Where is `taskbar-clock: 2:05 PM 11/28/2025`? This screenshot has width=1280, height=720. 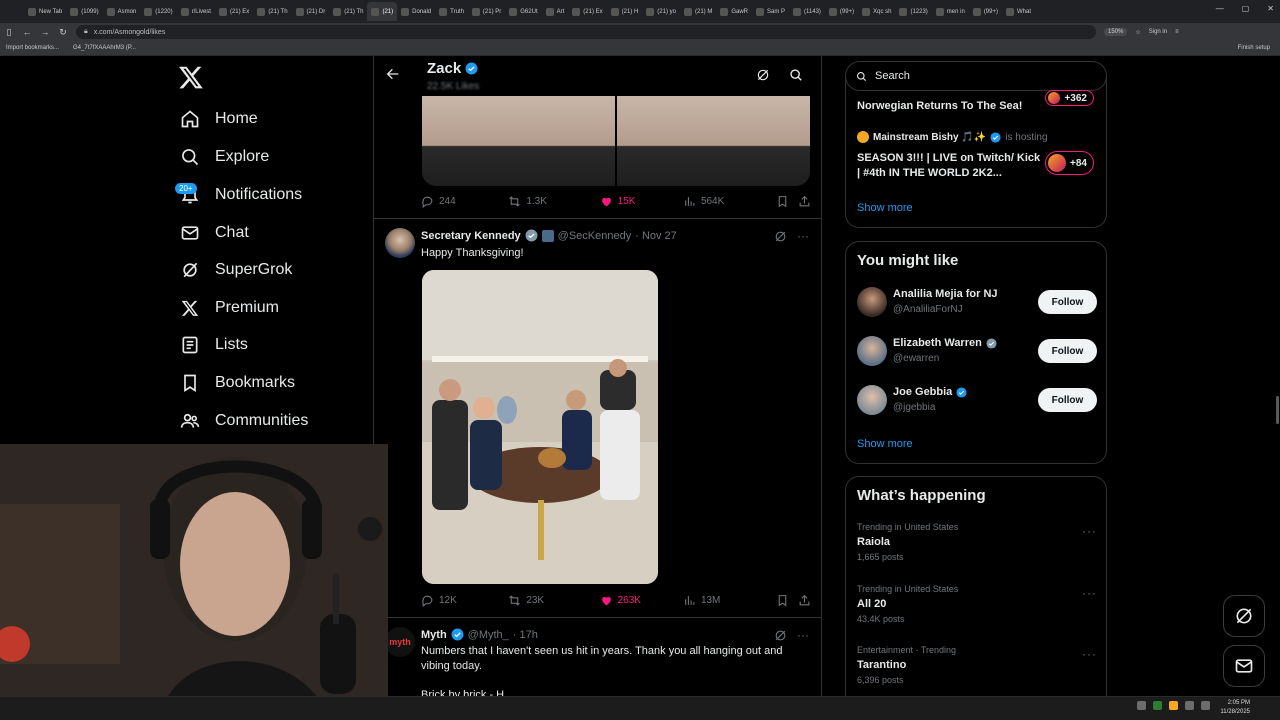
taskbar-clock: 2:05 PM 11/28/2025 is located at coordinates (1235, 708).